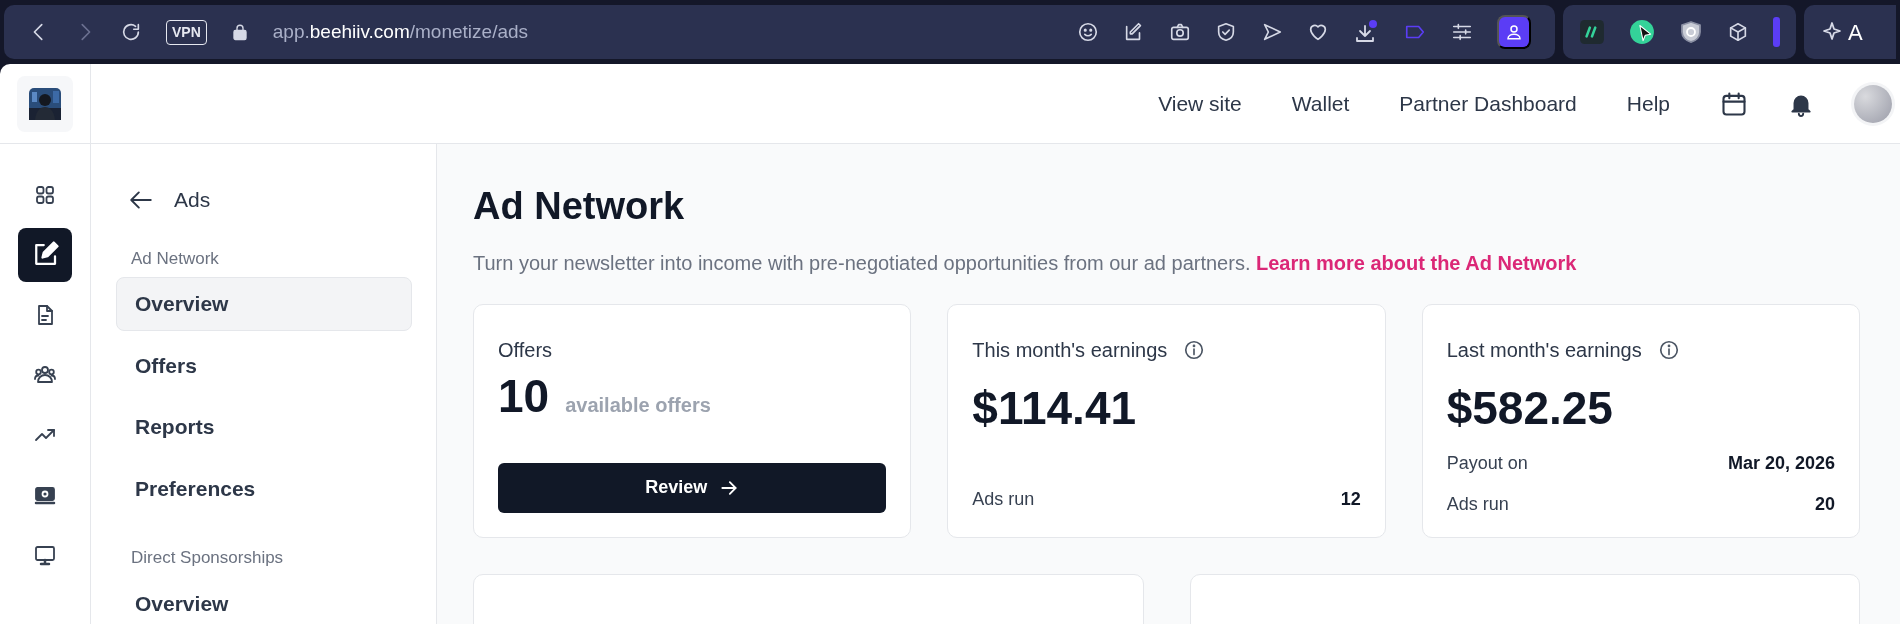 The height and width of the screenshot is (624, 1900). What do you see at coordinates (1025, 263) in the screenshot?
I see `page-description: Turn your newsletter into income with pre-negotiated opportunities from our ad partners. Learn more about the Ad Network` at bounding box center [1025, 263].